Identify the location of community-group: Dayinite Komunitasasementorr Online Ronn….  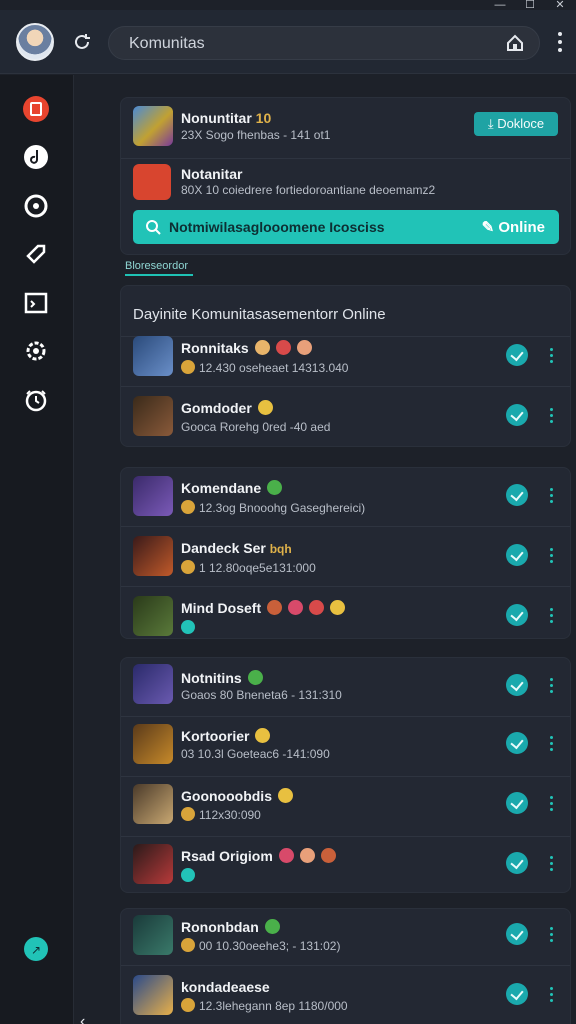
(345, 366).